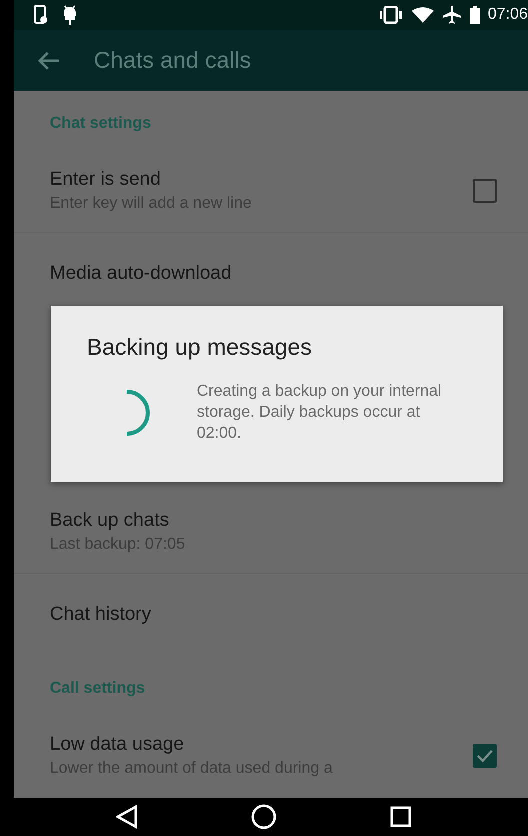 The width and height of the screenshot is (528, 836). I want to click on android-icon, so click(70, 15).